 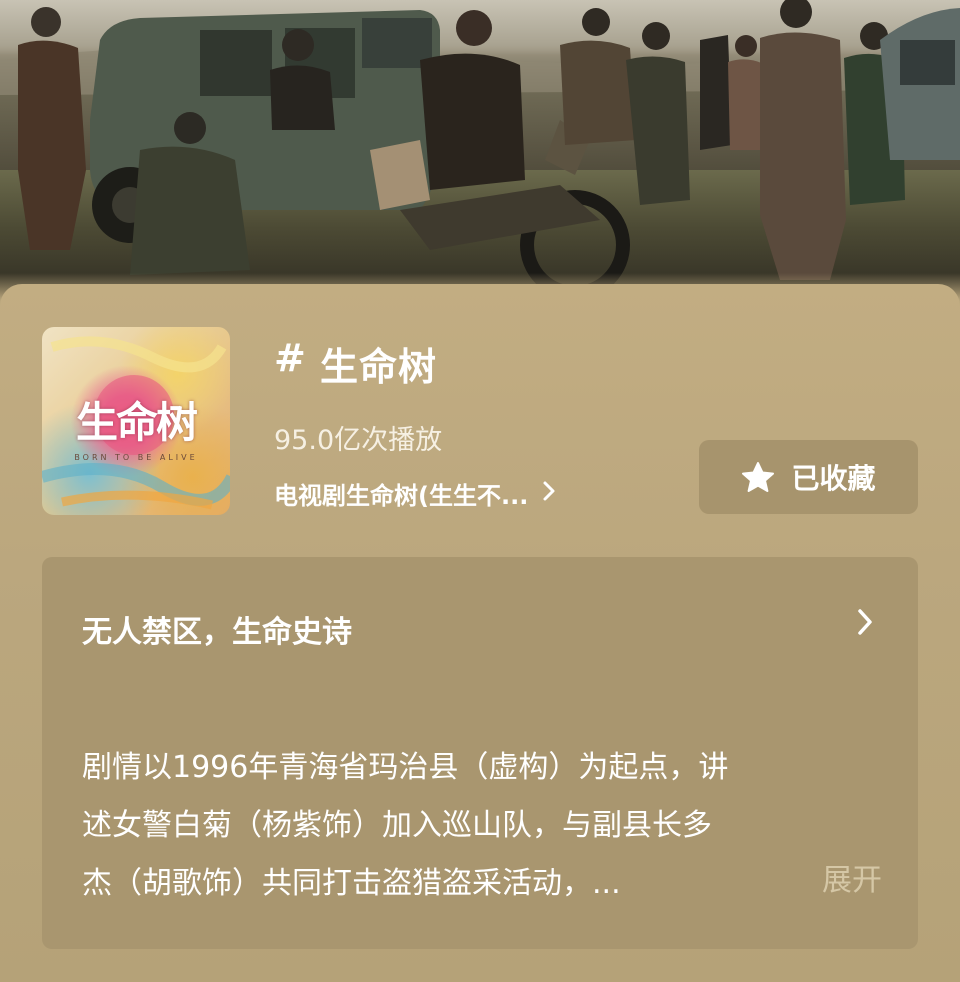 I want to click on cover-title: 生命树, so click(x=136, y=422).